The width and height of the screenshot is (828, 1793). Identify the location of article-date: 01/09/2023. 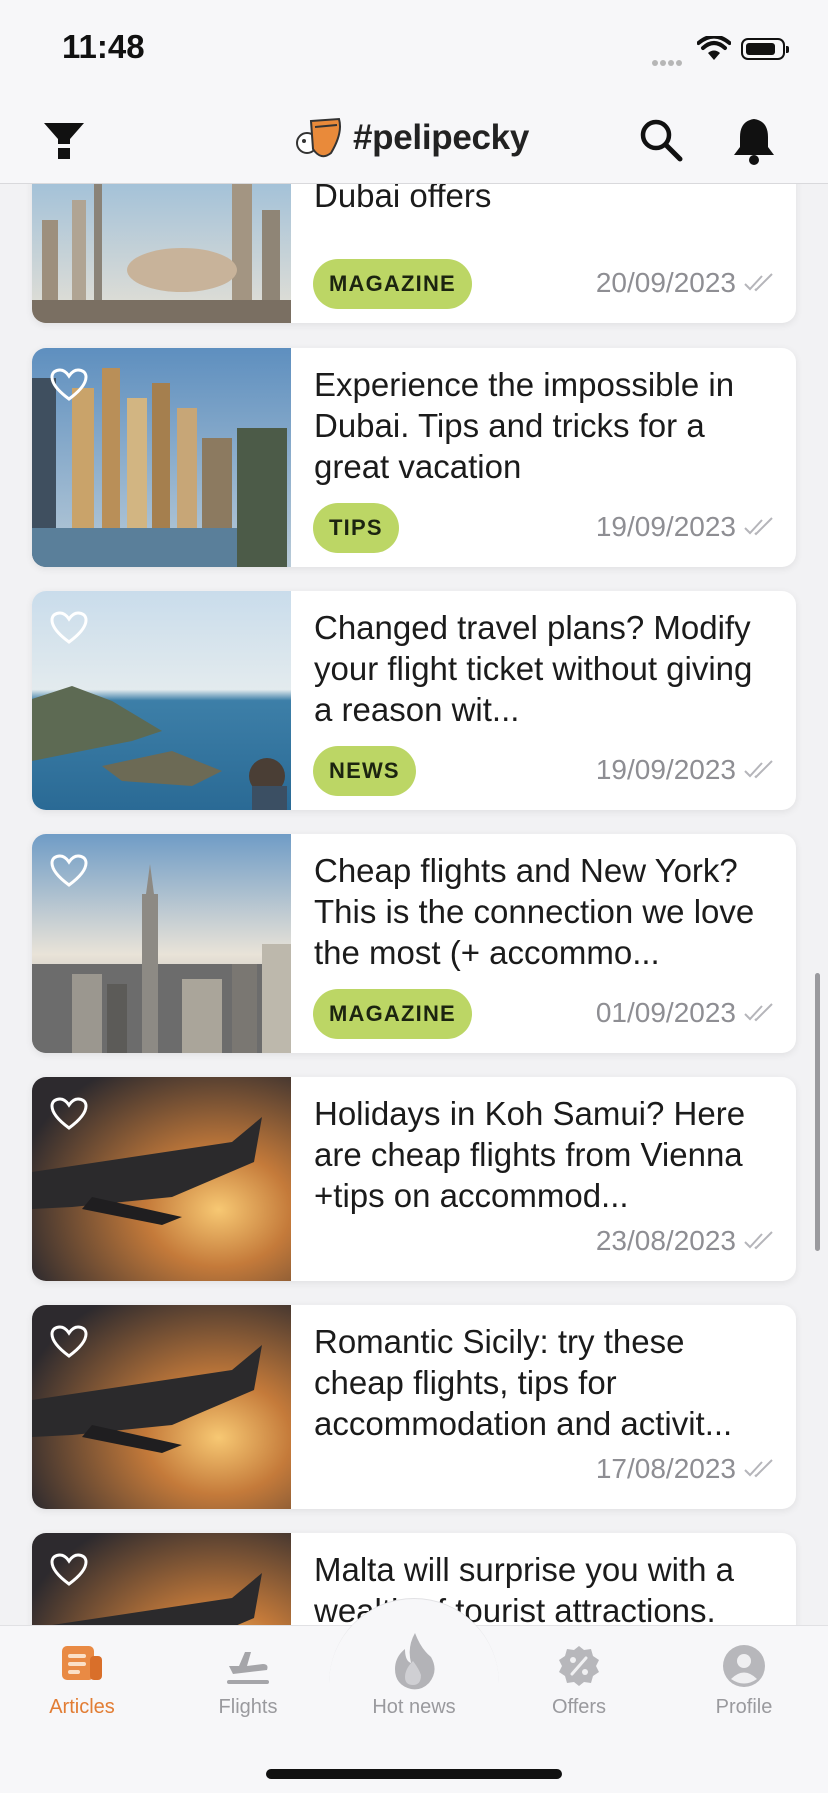
(685, 1013).